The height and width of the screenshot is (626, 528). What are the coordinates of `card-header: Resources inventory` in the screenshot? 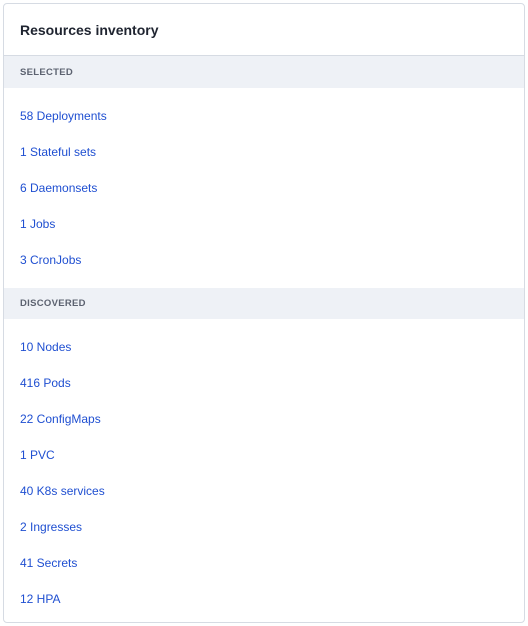 It's located at (264, 30).